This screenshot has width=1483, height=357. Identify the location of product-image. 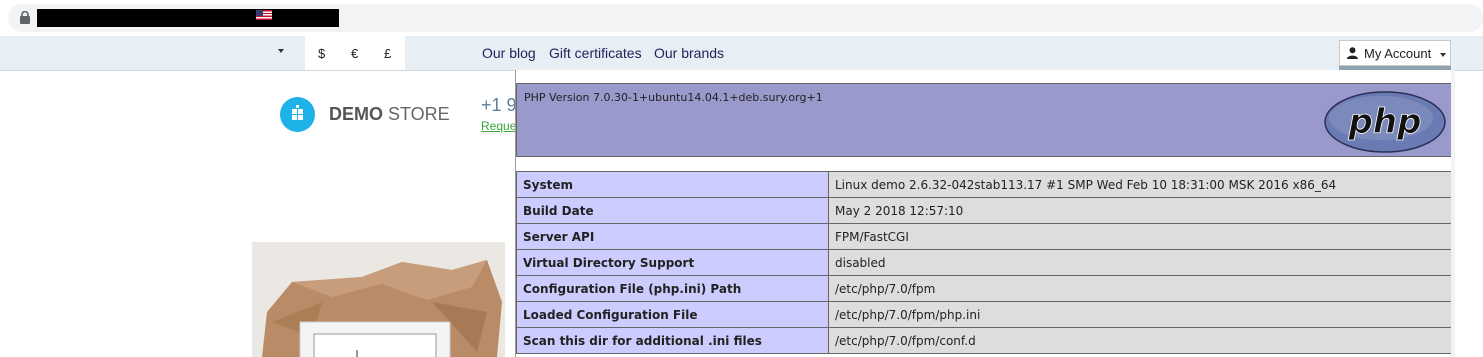
(378, 299).